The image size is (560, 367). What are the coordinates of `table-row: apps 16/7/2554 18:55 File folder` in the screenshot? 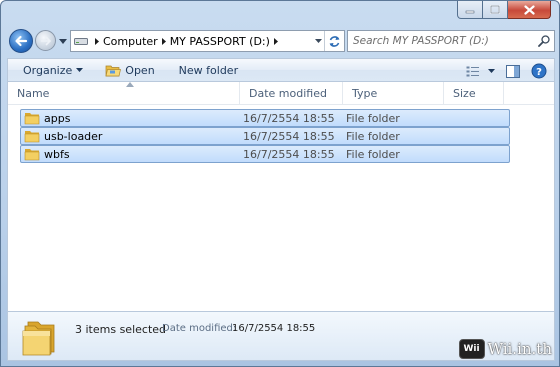 It's located at (265, 118).